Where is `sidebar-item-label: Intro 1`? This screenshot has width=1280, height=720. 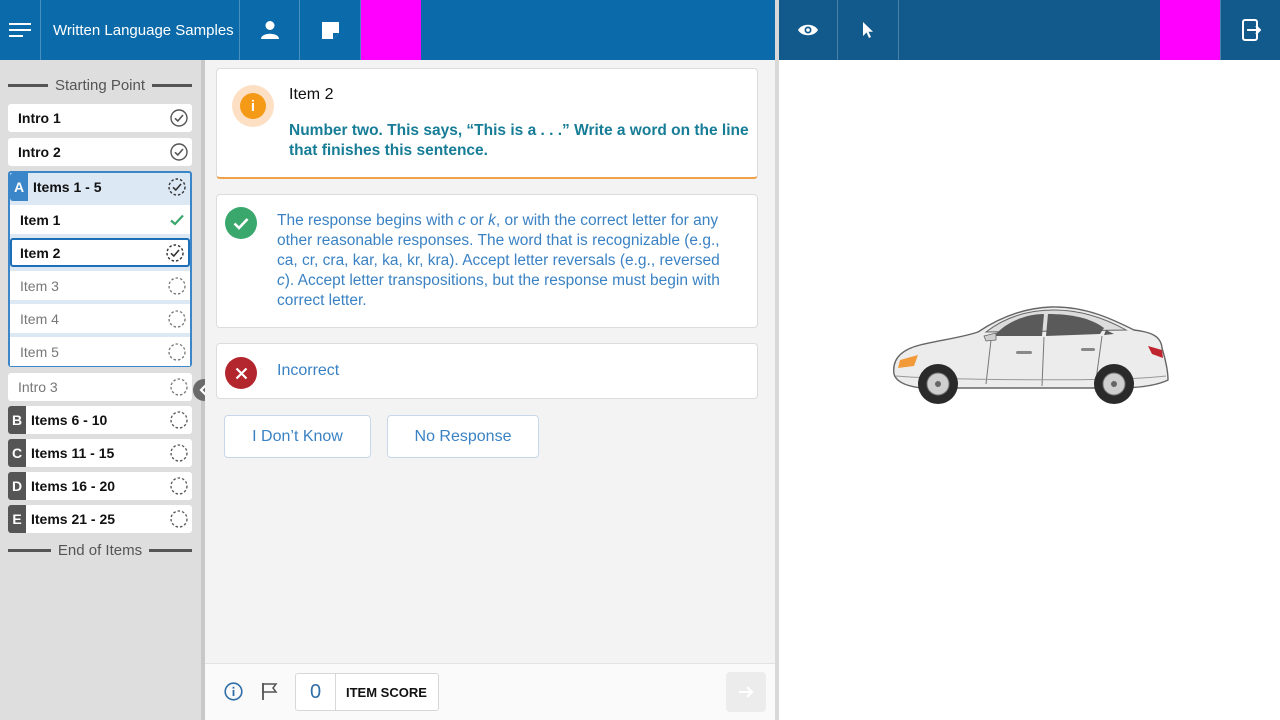
sidebar-item-label: Intro 1 is located at coordinates (39, 118).